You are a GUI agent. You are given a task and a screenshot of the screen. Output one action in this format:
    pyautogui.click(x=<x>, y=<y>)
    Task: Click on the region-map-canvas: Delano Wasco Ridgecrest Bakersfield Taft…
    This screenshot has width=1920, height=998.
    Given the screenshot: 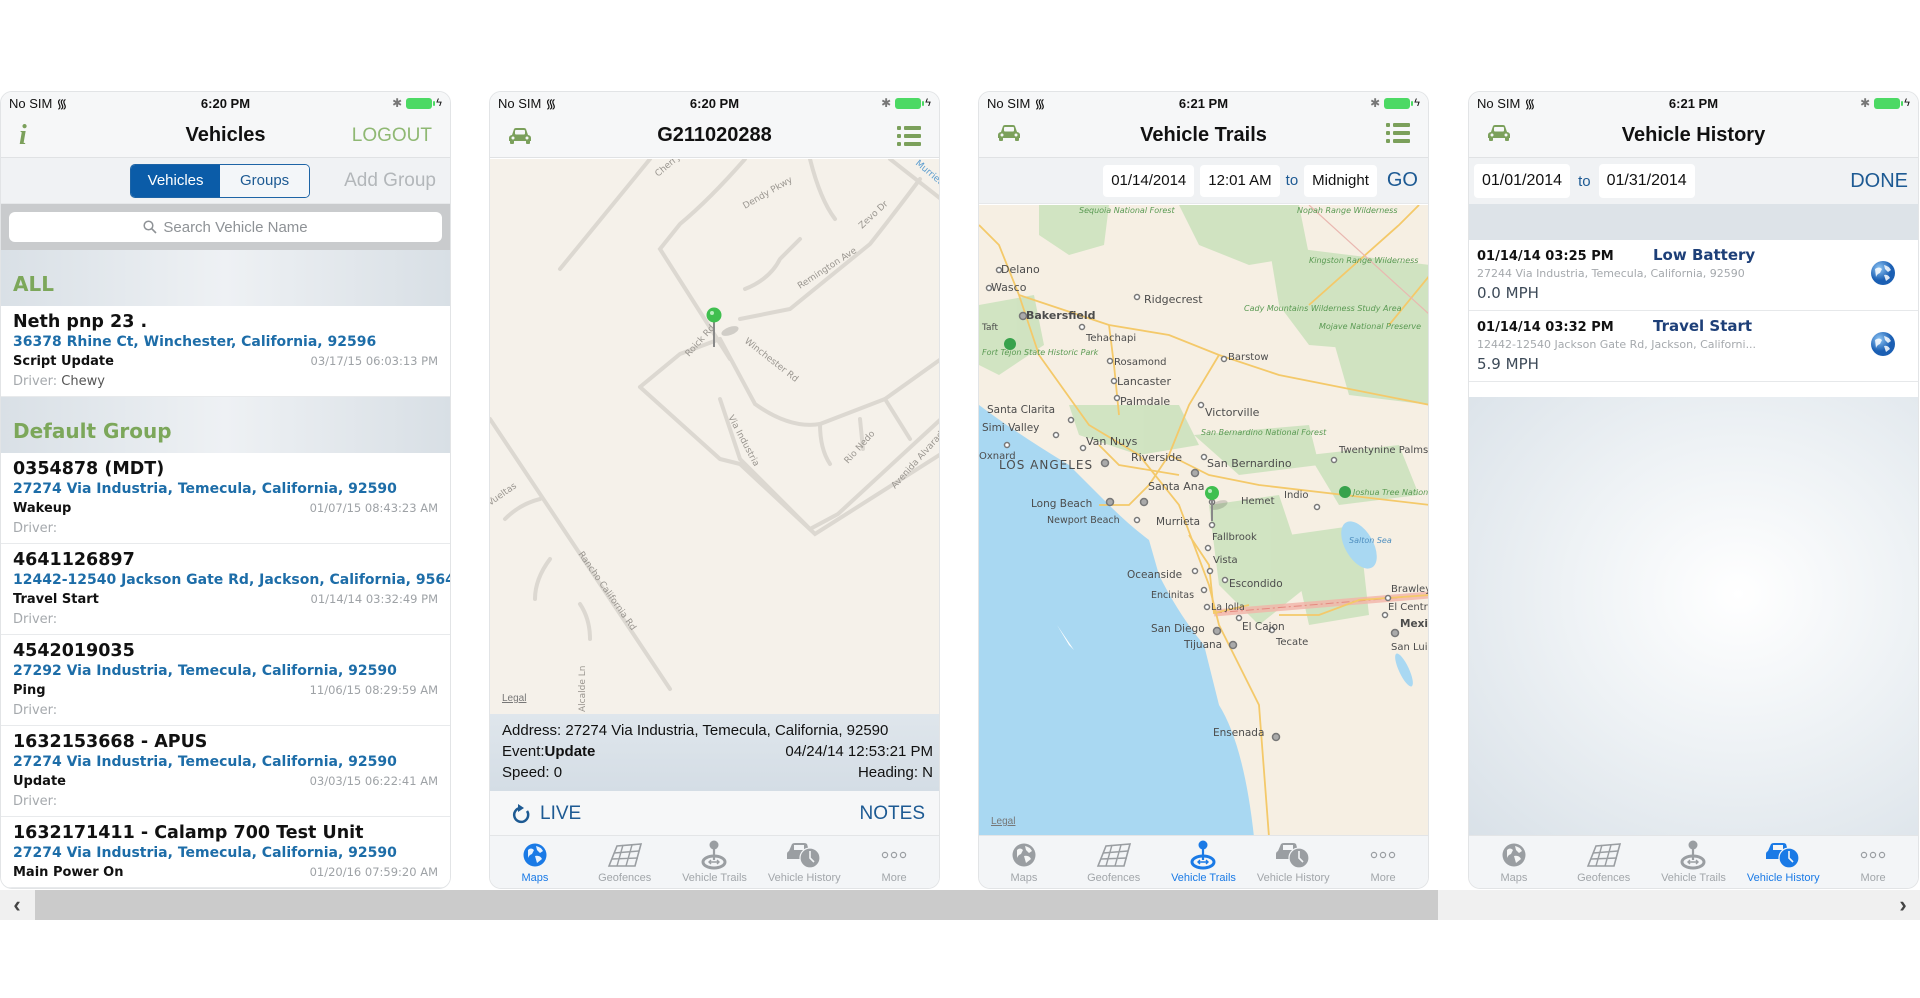 What is the action you would take?
    pyautogui.click(x=1203, y=521)
    